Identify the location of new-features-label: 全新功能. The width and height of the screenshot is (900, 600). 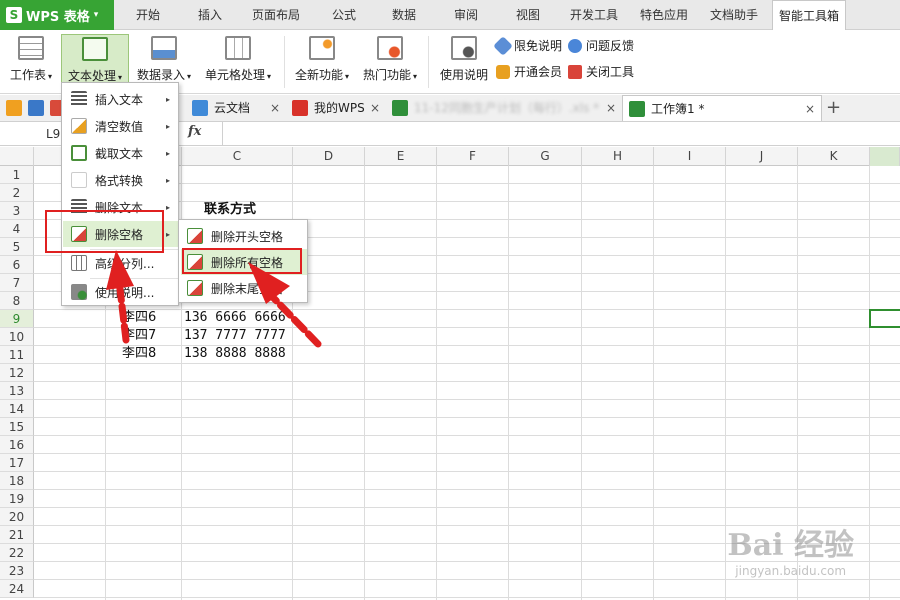
(318, 75).